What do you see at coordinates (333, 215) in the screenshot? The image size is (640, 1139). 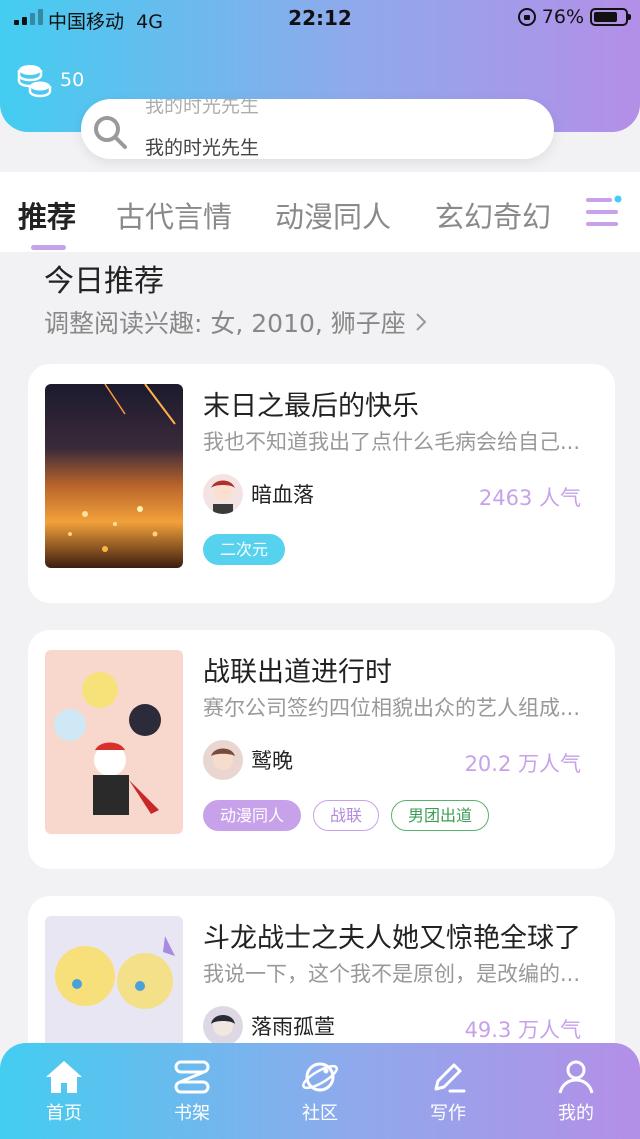 I see `tab-anime-fanfic: 动漫同人` at bounding box center [333, 215].